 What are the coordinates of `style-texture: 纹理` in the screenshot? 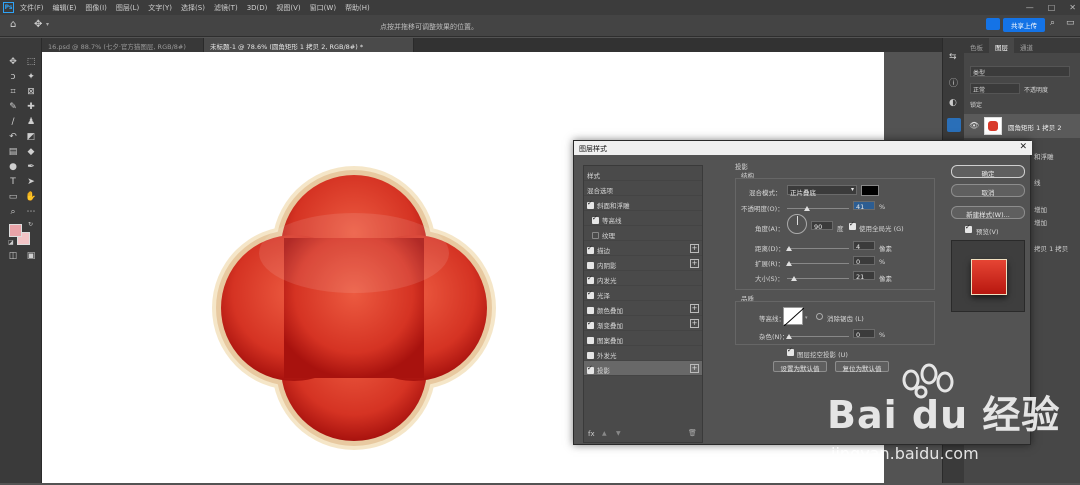 It's located at (643, 233).